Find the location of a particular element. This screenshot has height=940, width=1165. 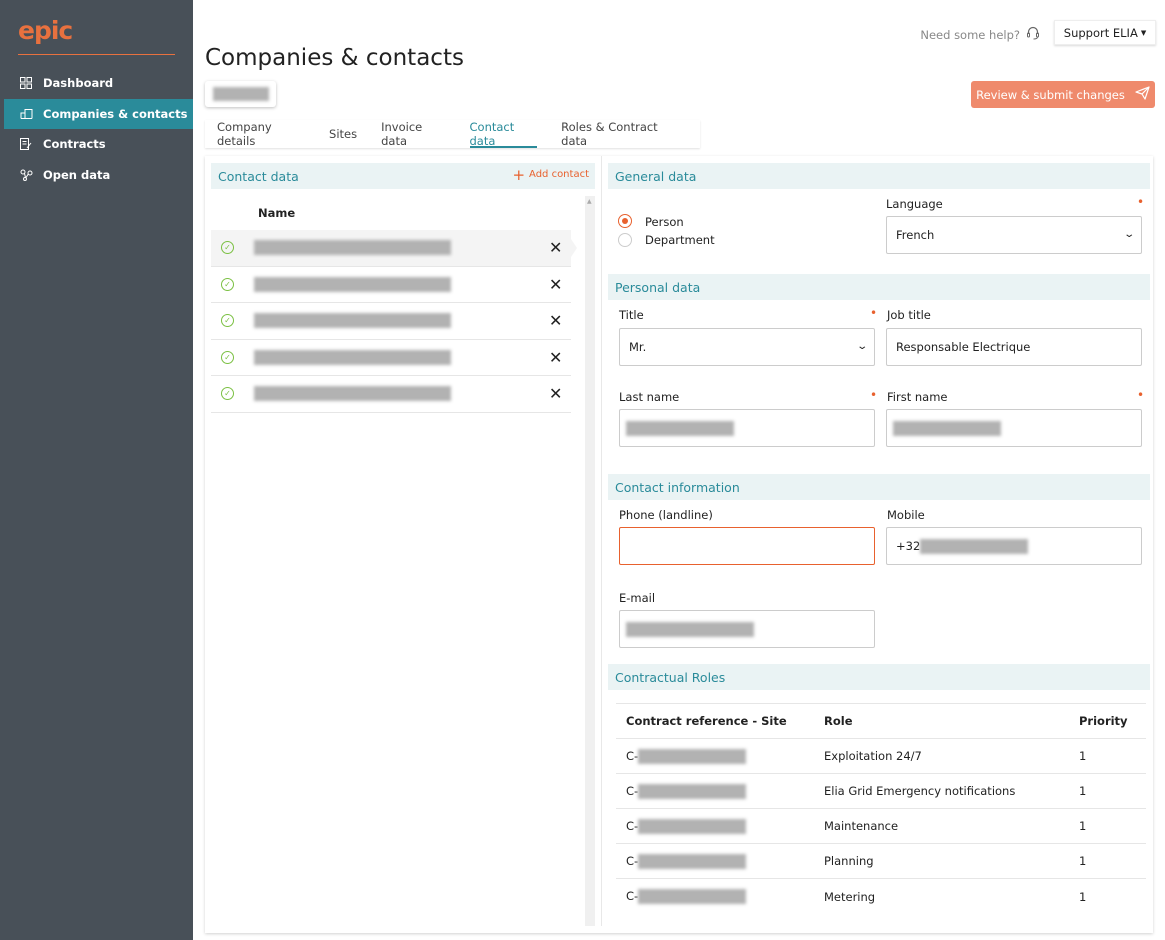

send-icon is located at coordinates (1142, 94).